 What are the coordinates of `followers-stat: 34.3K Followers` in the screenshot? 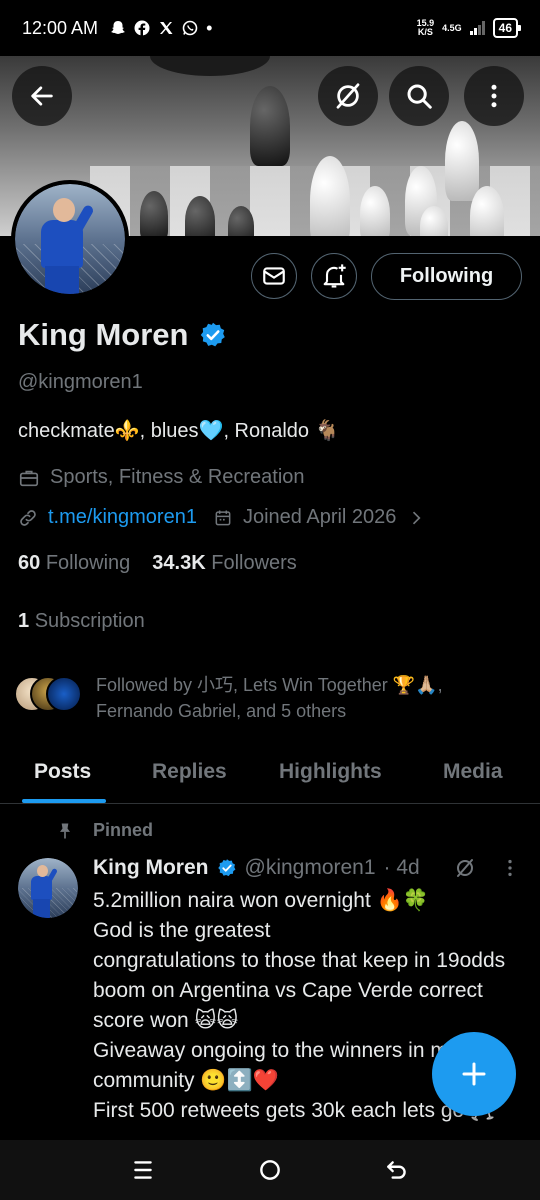 It's located at (224, 563).